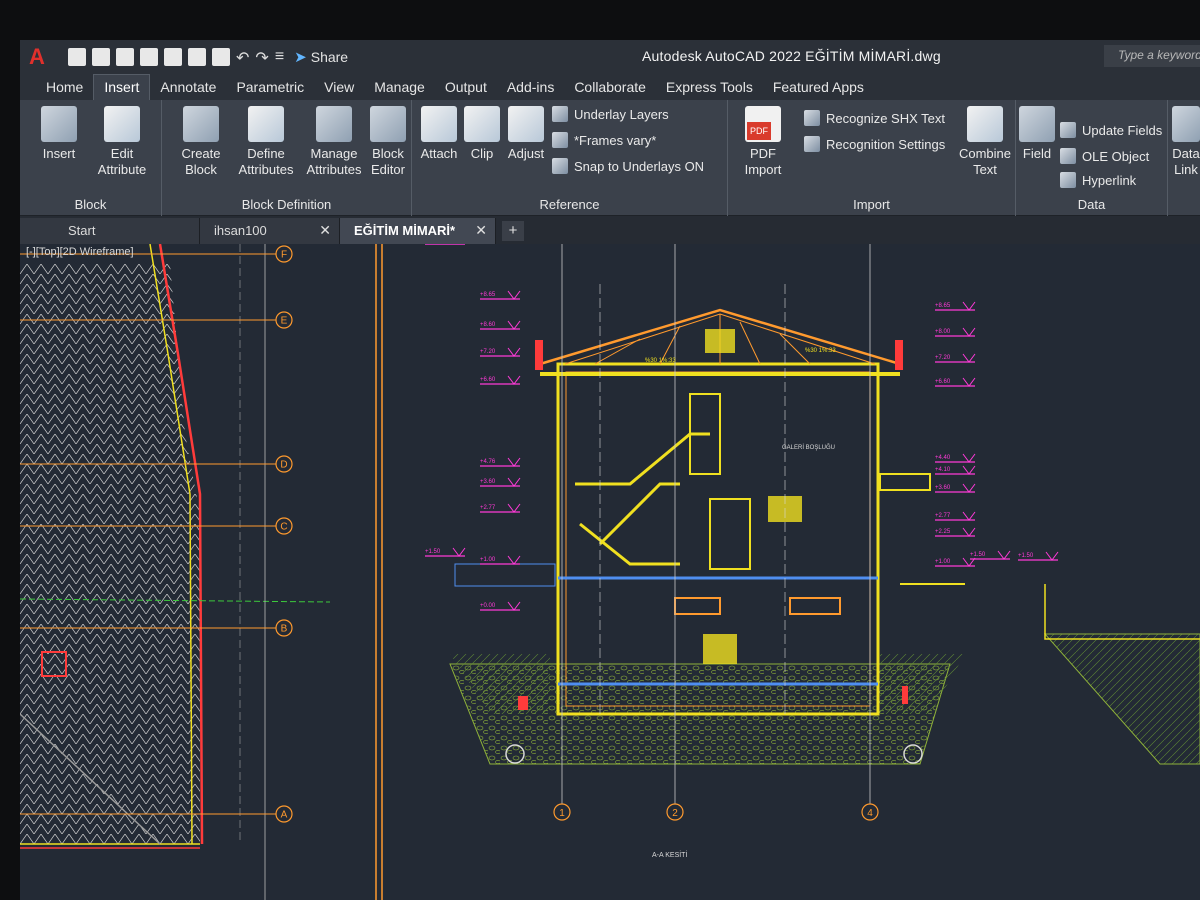  Describe the element at coordinates (488, 380) in the screenshot. I see `left-level-label: +6.60` at that location.